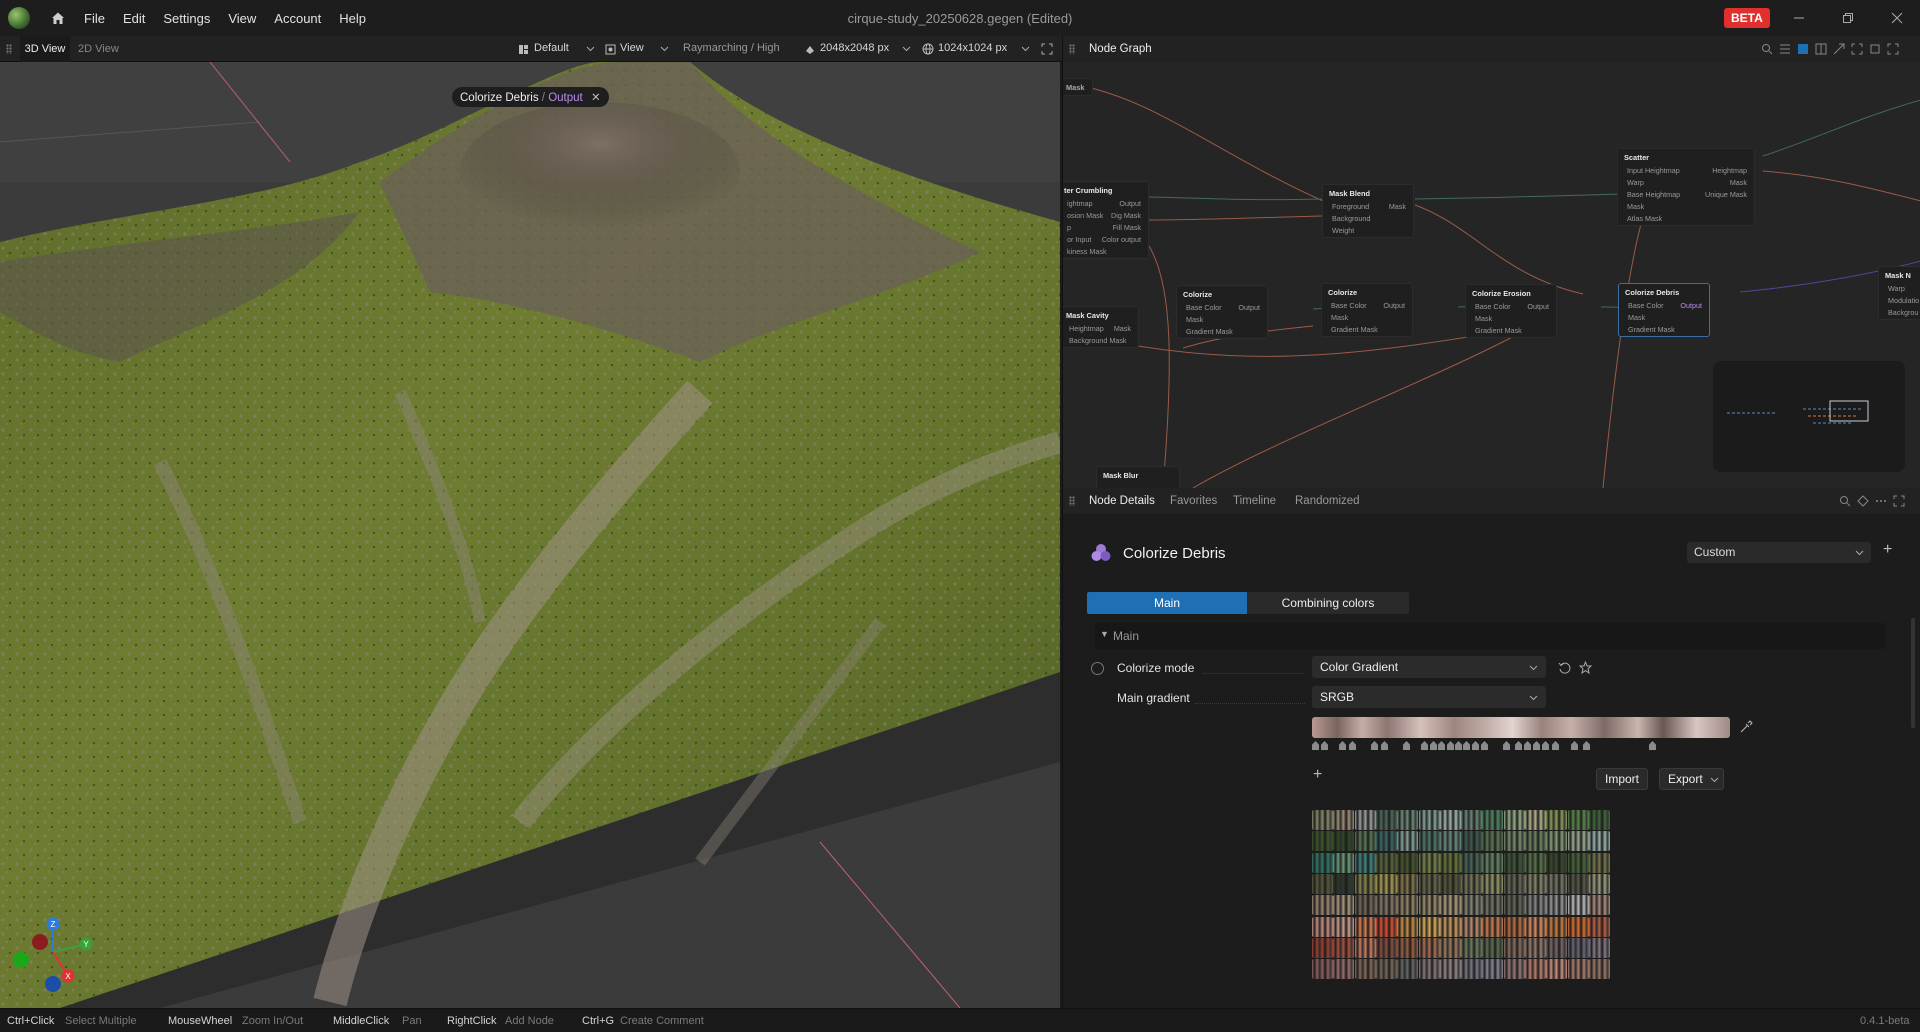 The width and height of the screenshot is (1920, 1032). I want to click on resolution-dropdown: 2048x2048 px, so click(854, 48).